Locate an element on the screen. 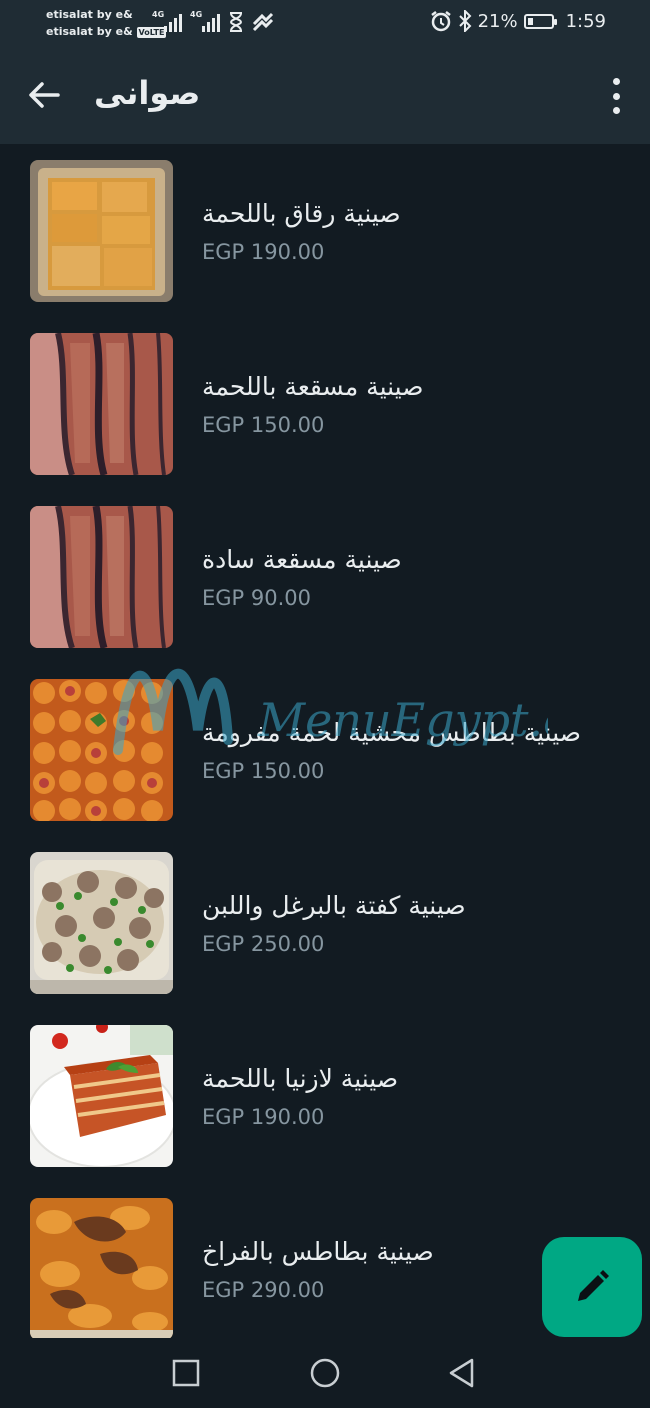  product-name: صينية بطاطس محشية لحمة مفرومة is located at coordinates (391, 732).